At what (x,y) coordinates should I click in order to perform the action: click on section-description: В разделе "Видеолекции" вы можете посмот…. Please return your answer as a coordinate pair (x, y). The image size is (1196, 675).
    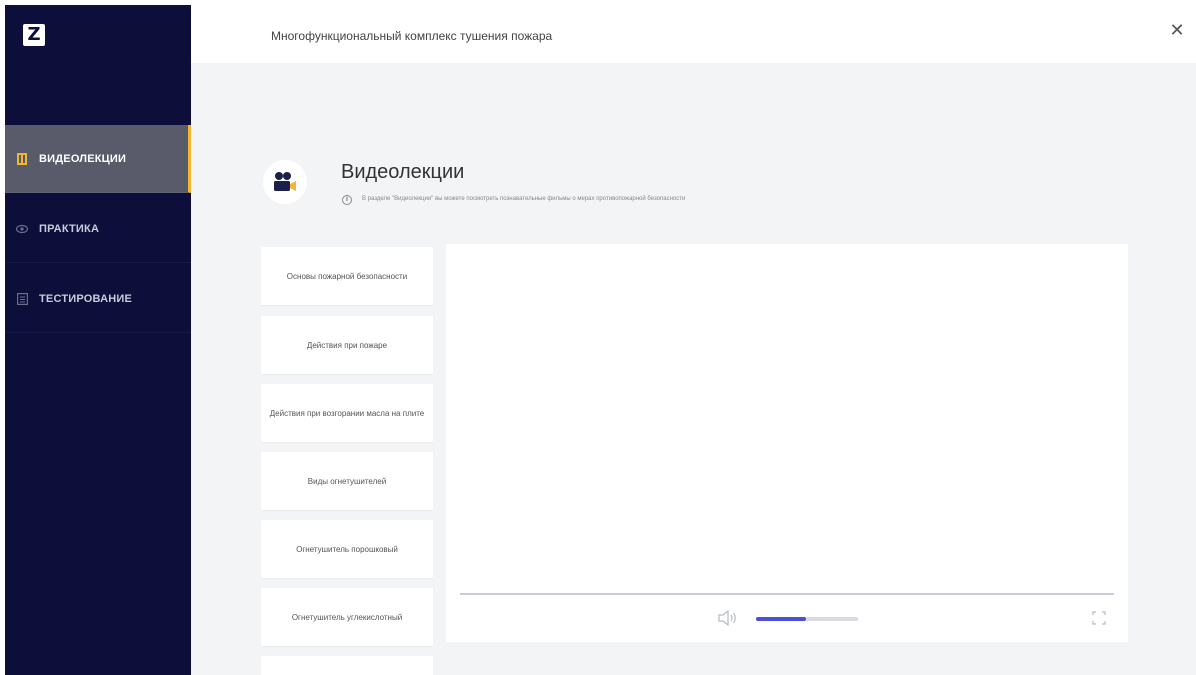
    Looking at the image, I should click on (524, 199).